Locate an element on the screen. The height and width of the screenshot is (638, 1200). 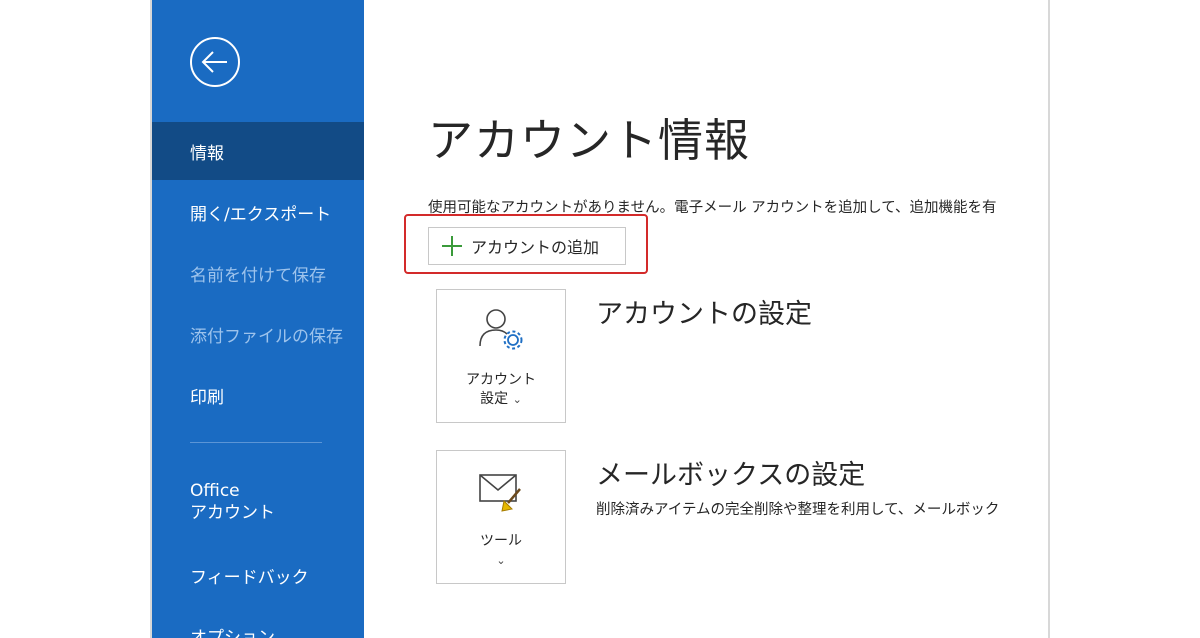
page-title: アカウント情報 is located at coordinates (589, 140).